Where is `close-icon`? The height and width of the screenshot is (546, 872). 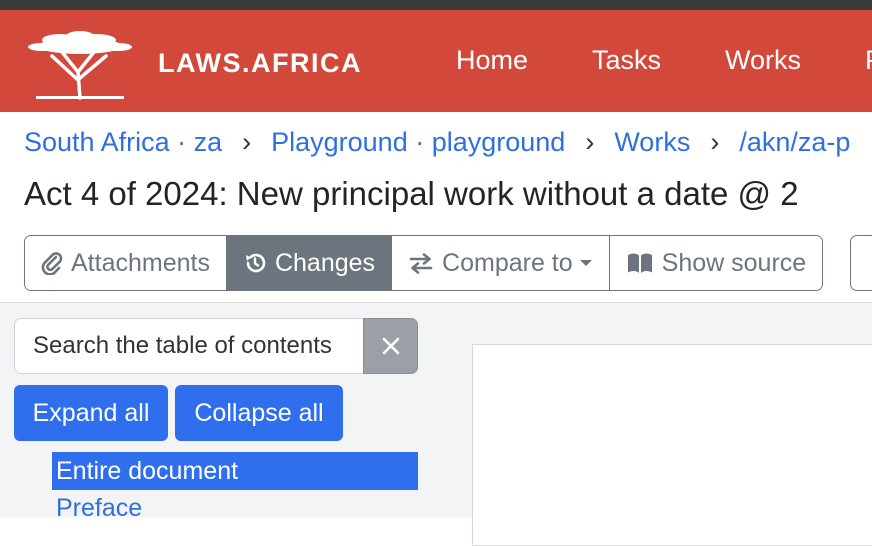 close-icon is located at coordinates (390, 346).